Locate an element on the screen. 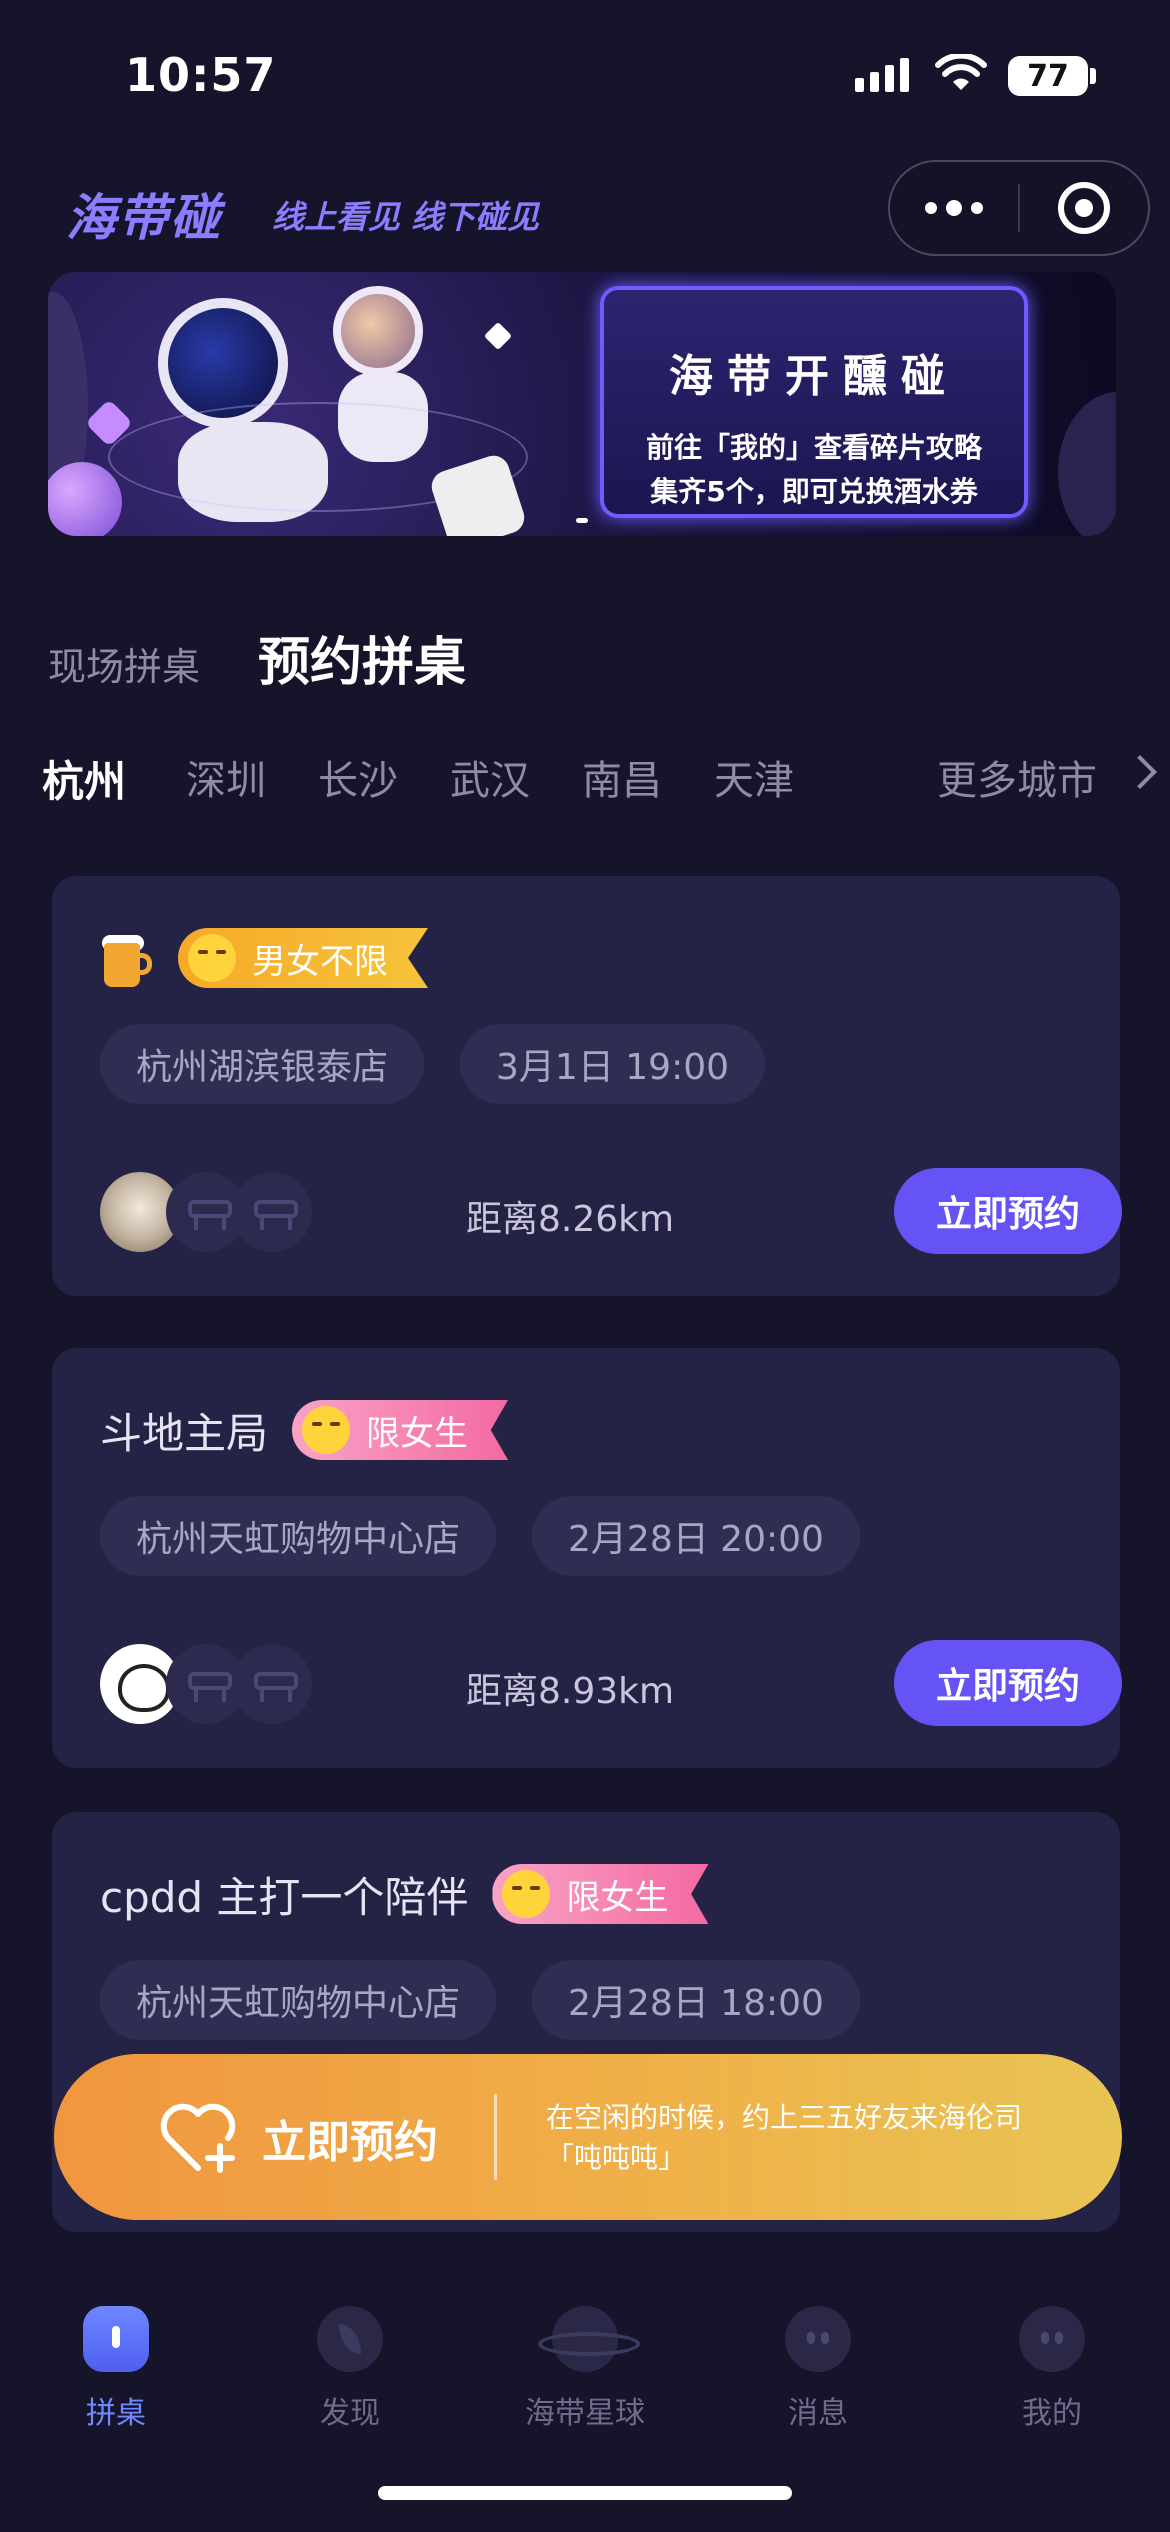  more-cities-link: 更多城市 is located at coordinates (1017, 777).